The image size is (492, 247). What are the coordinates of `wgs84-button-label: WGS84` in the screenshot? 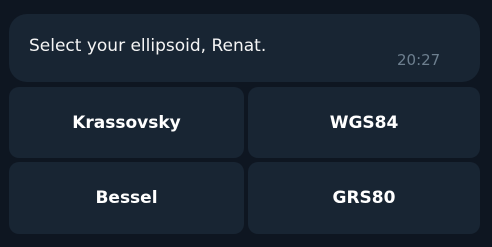 It's located at (364, 122).